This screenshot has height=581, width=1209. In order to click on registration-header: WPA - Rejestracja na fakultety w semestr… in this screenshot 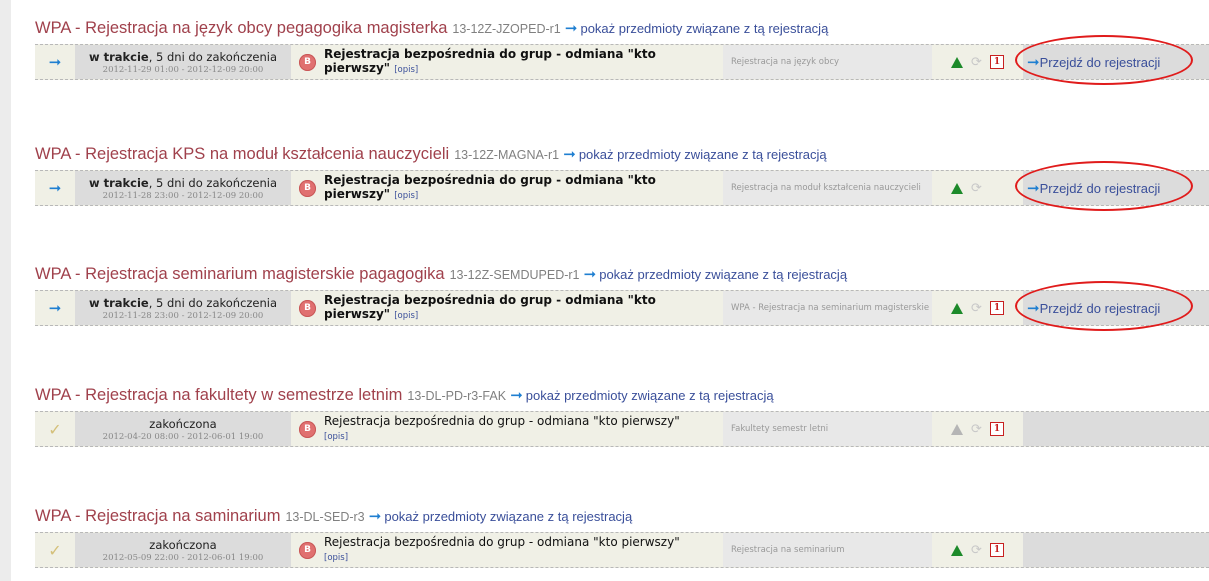, I will do `click(404, 395)`.